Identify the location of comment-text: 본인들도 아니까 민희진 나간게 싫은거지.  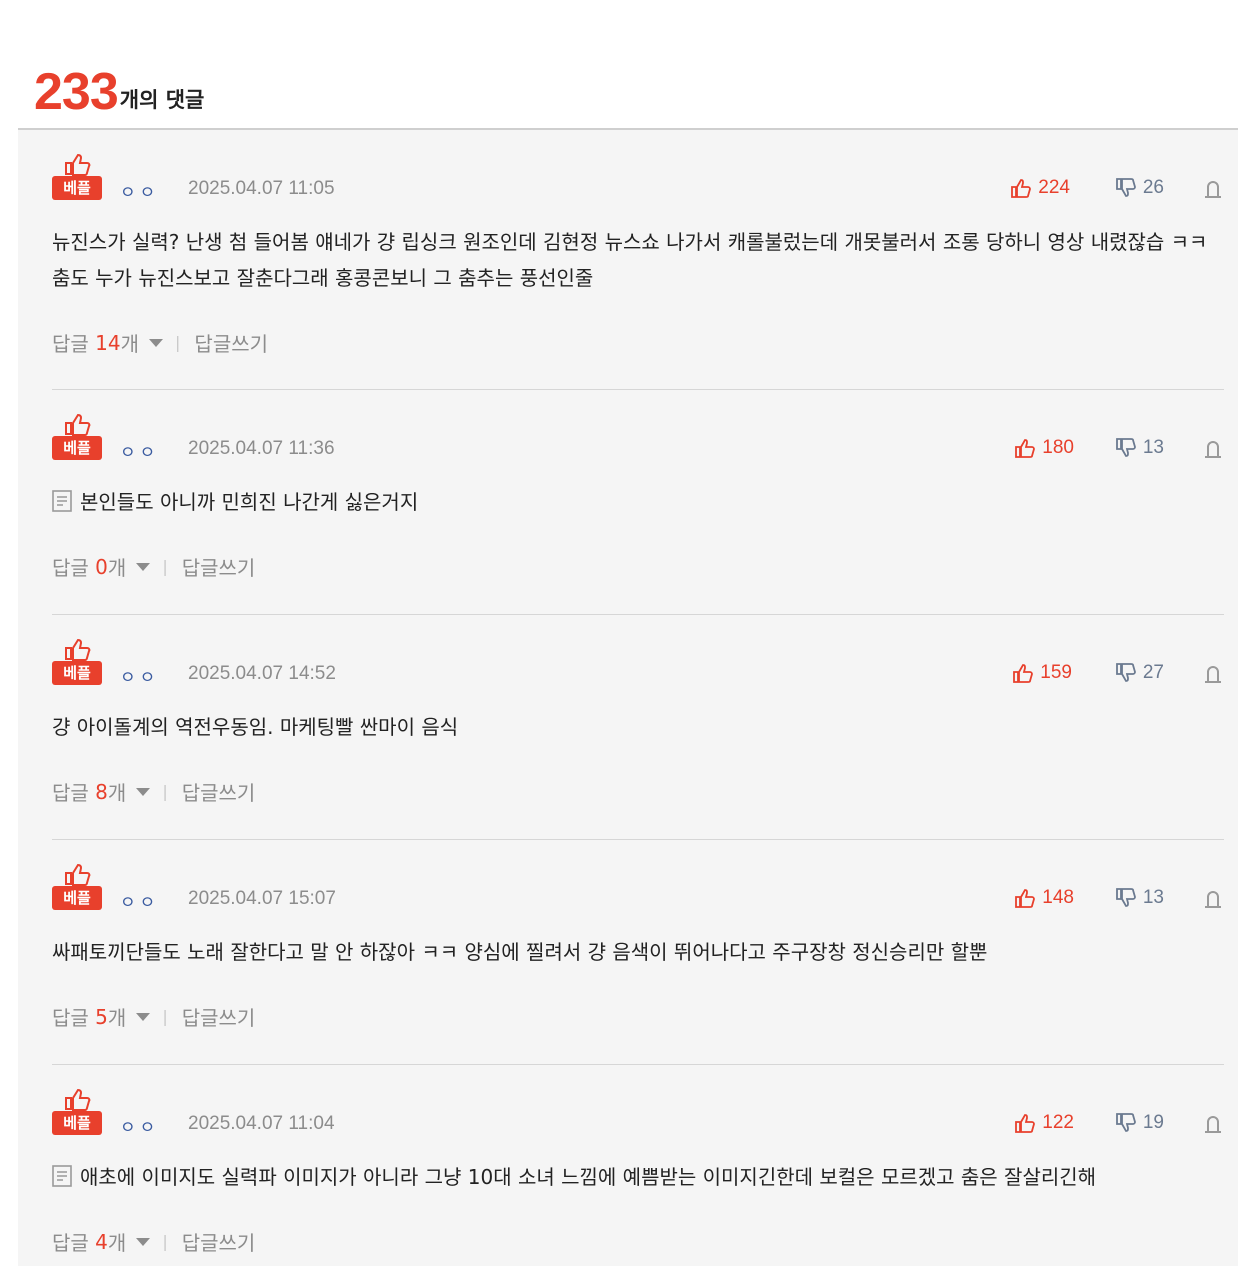
(249, 502).